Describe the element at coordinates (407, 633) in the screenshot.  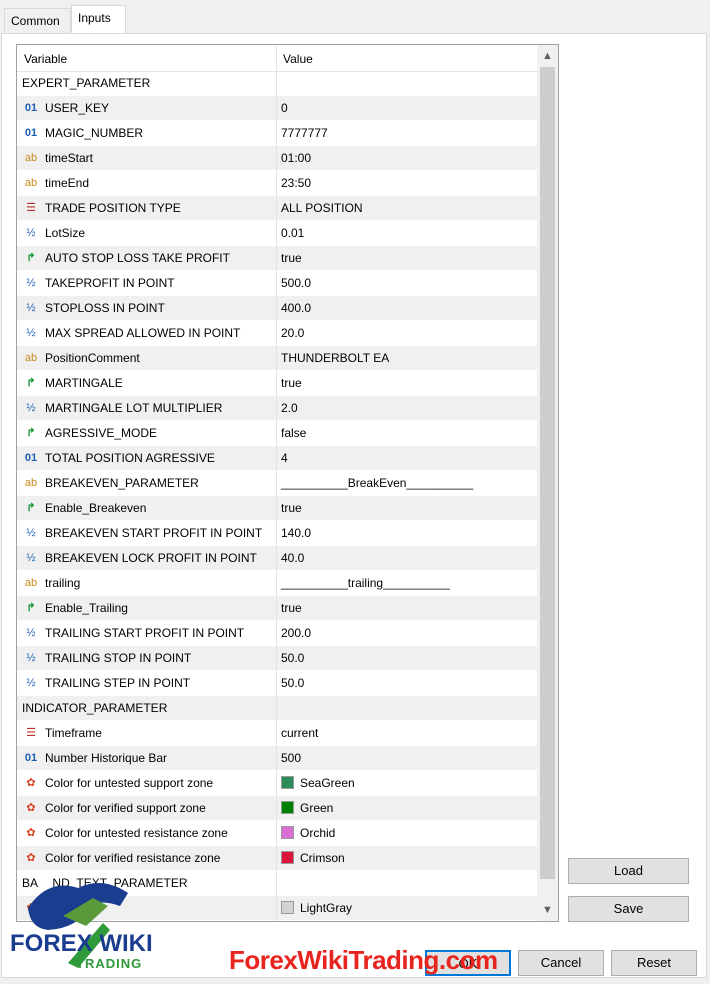
I see `param-value-cell: 200.0` at that location.